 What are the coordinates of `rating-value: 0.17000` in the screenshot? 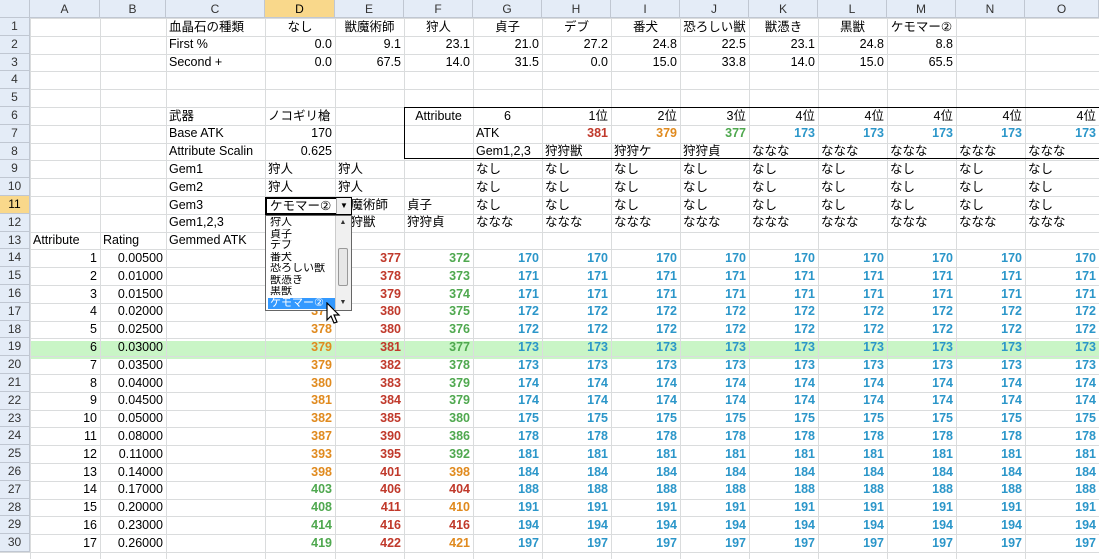 It's located at (133, 489).